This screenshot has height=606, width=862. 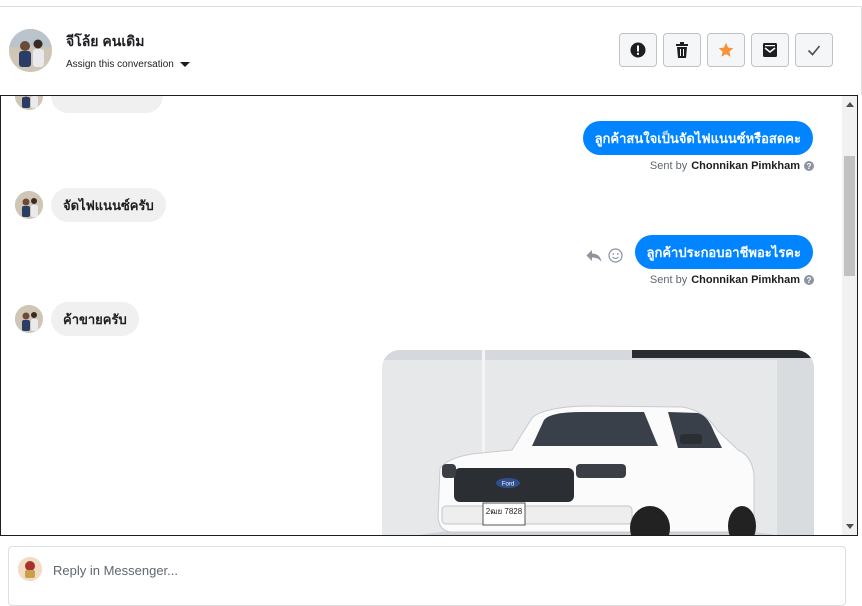 I want to click on contact-name: จีโล้ย คนเดิม, so click(x=105, y=41).